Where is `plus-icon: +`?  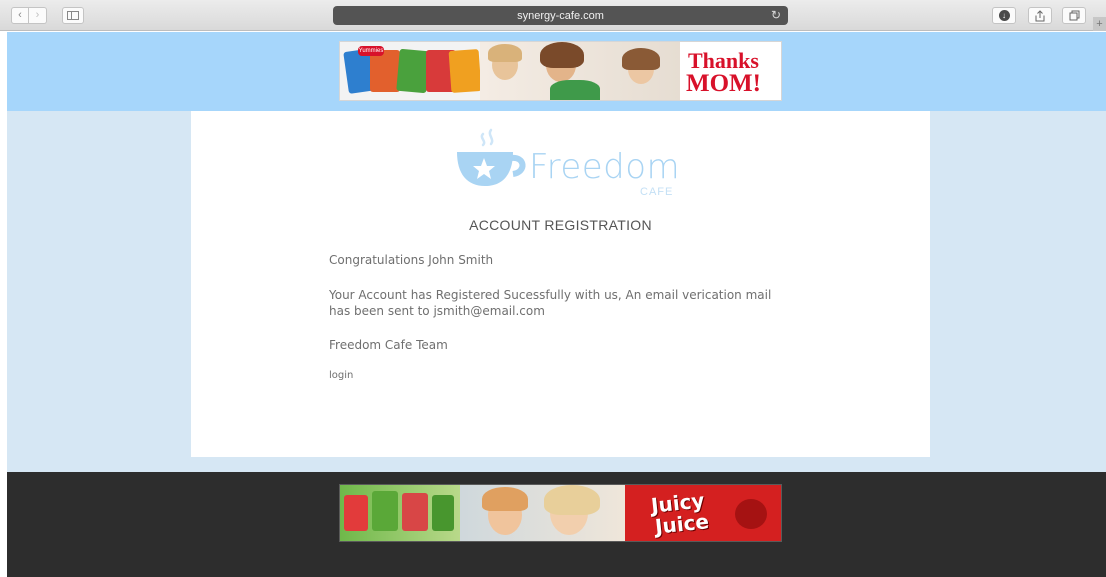 plus-icon: + is located at coordinates (1099, 24).